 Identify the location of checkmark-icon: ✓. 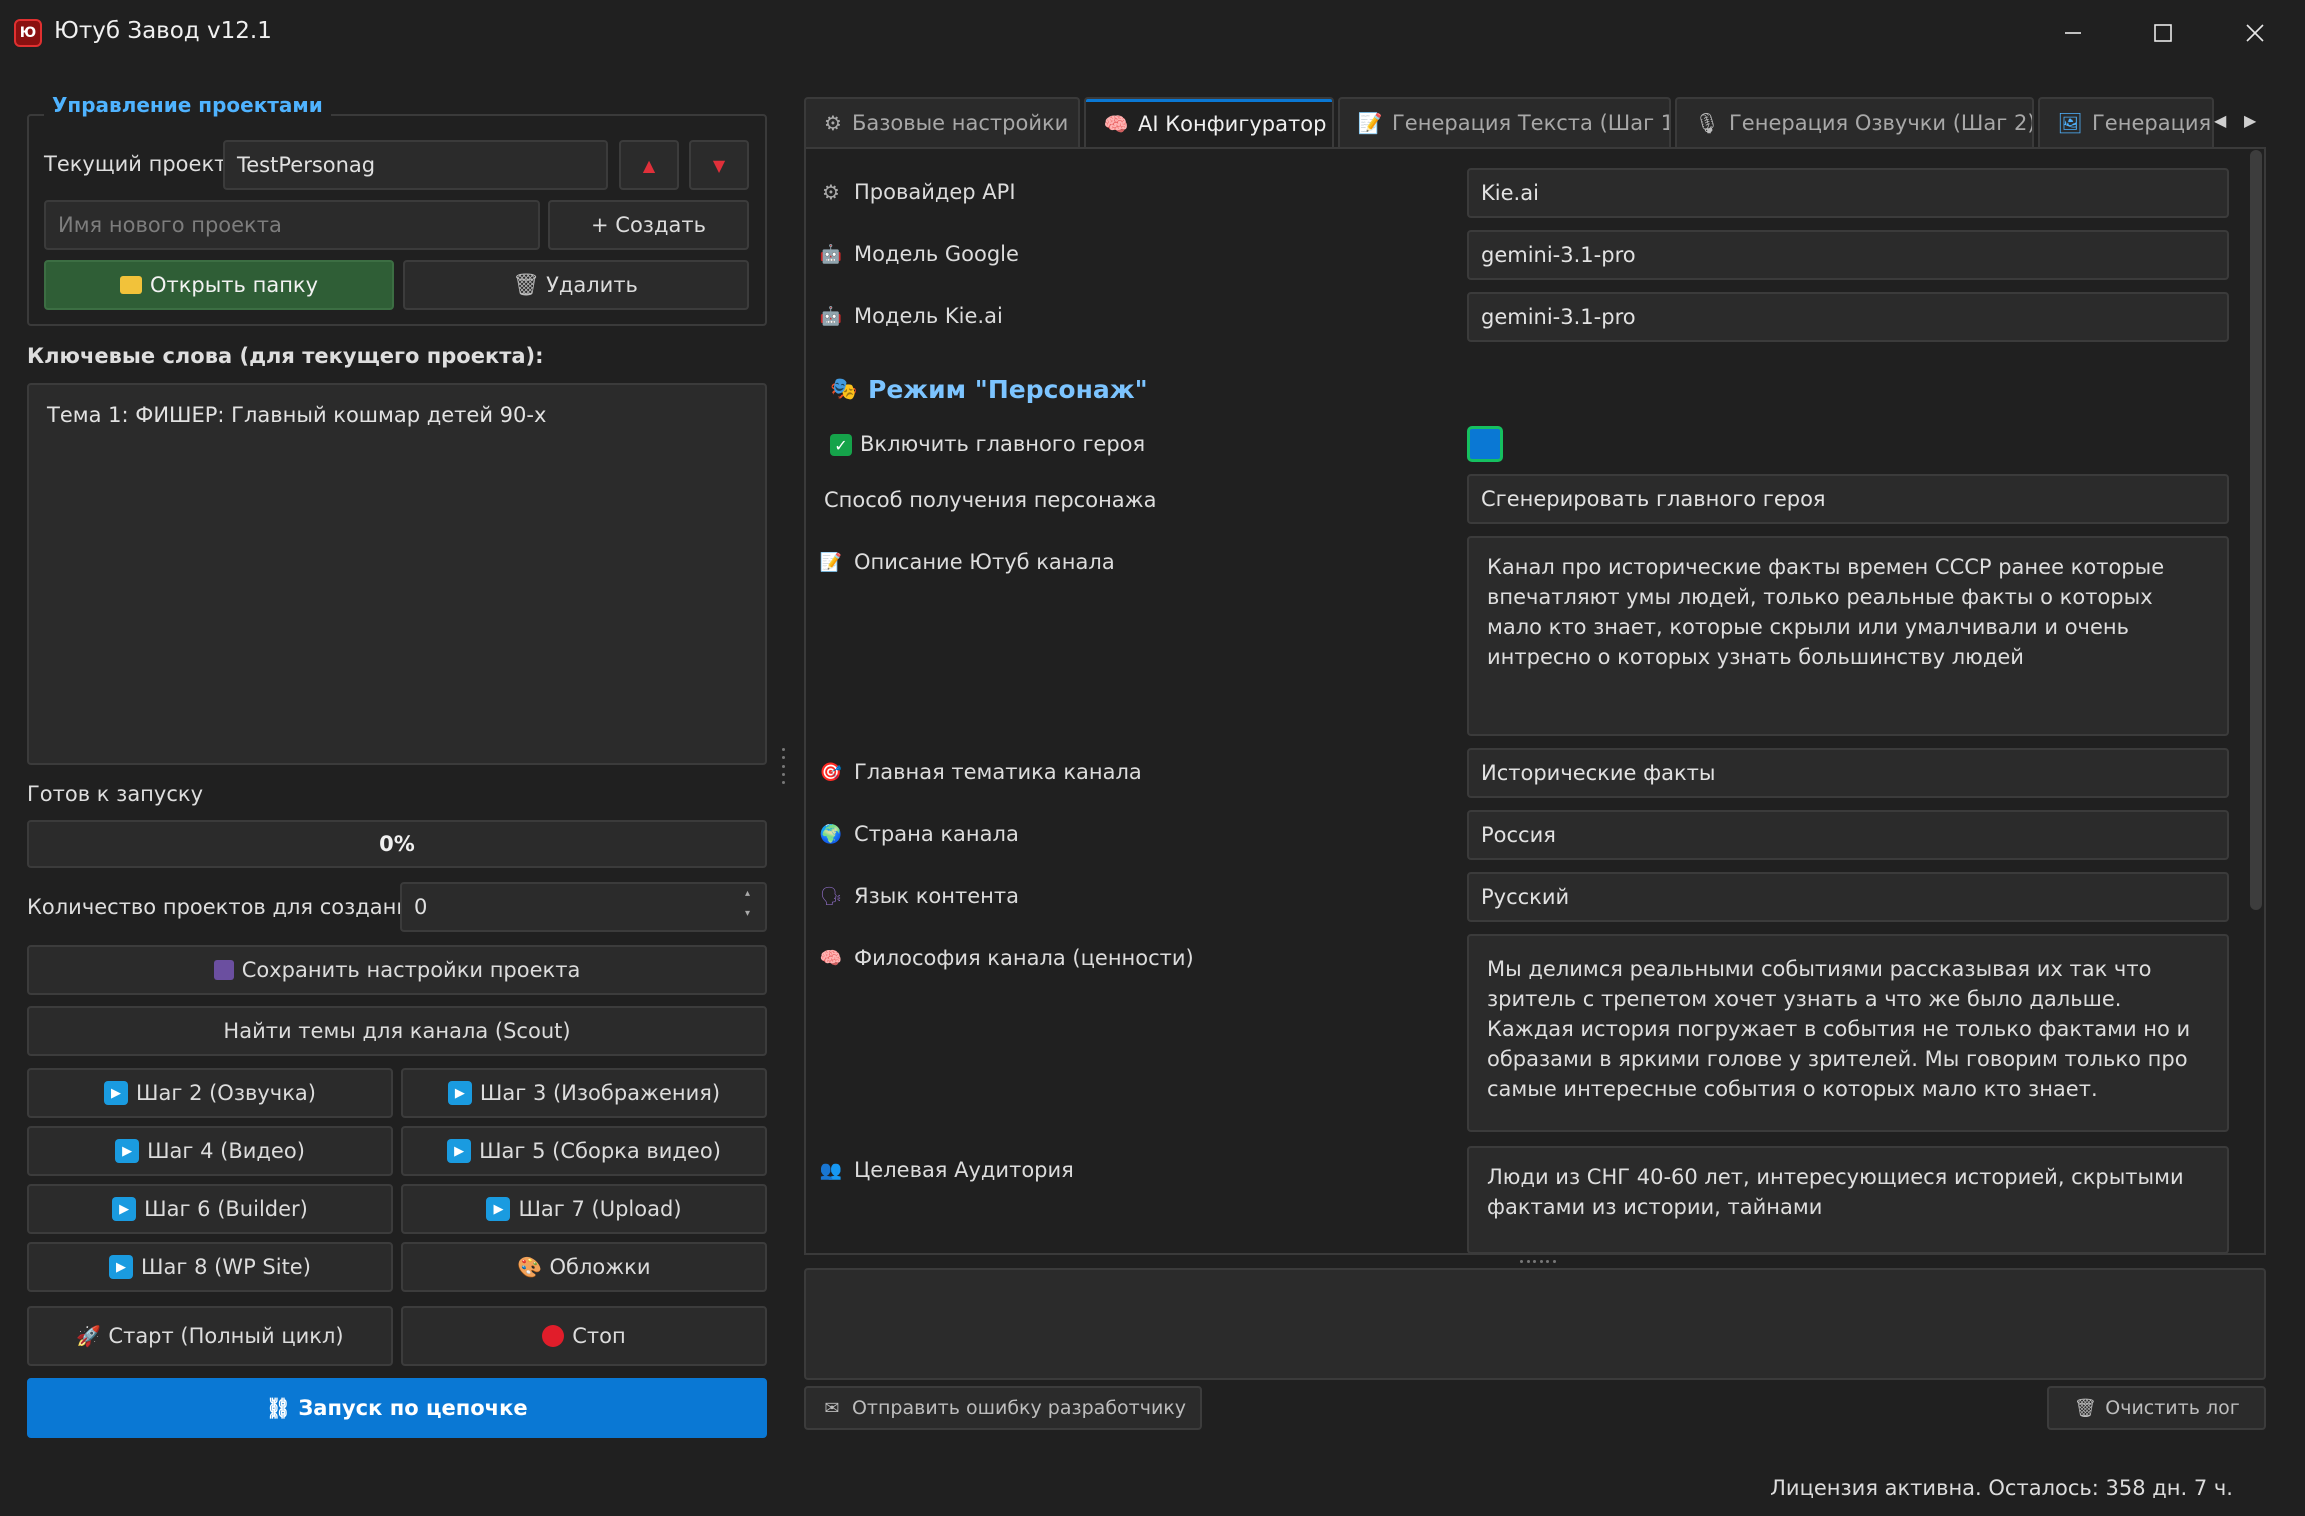
(841, 445).